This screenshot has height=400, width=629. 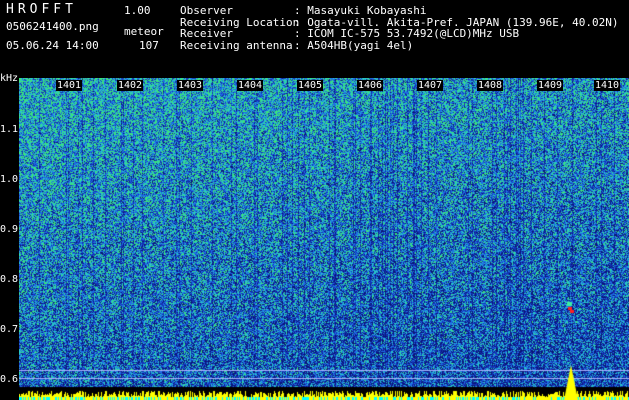 What do you see at coordinates (310, 85) in the screenshot?
I see `x-tick-label: 1405` at bounding box center [310, 85].